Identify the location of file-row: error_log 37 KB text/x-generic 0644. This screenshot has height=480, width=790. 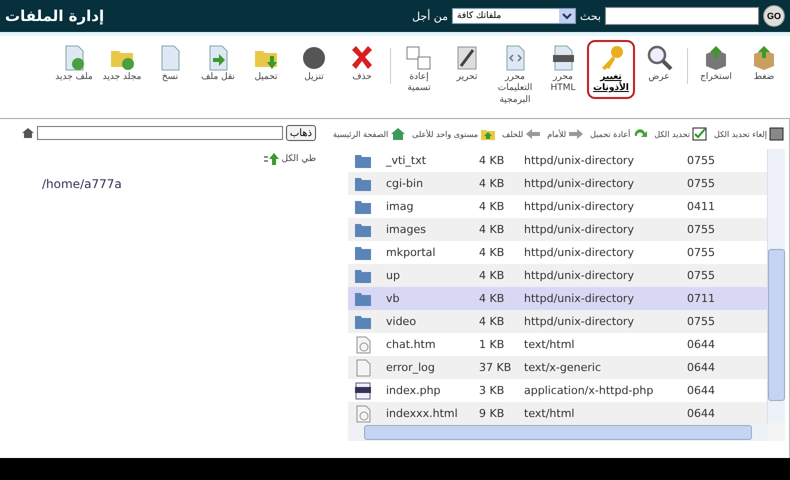
(558, 367).